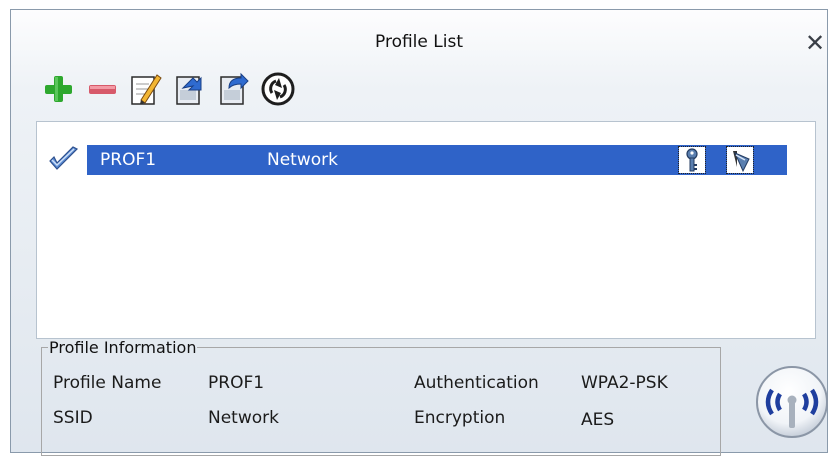 This screenshot has width=829, height=456. I want to click on add-icon, so click(58, 89).